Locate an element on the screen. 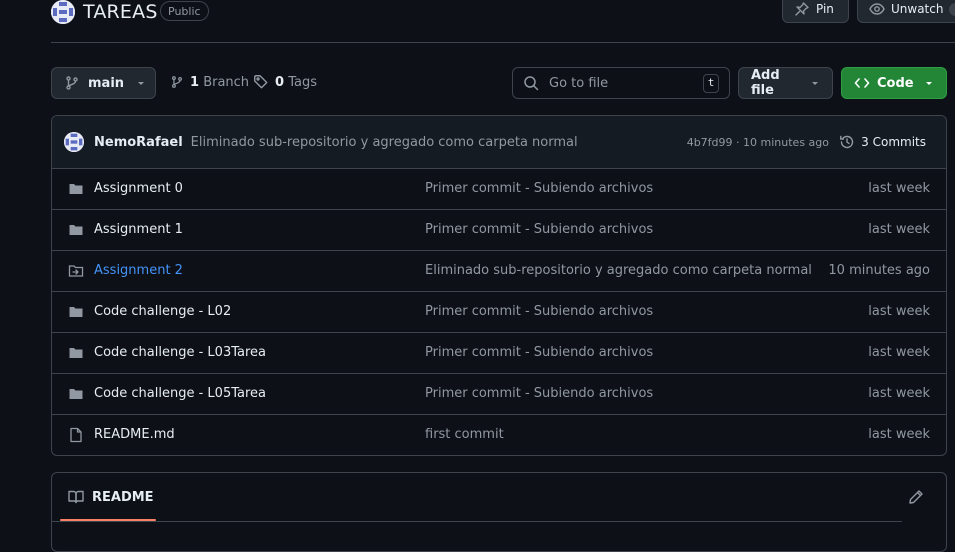 The width and height of the screenshot is (955, 552). file-icon is located at coordinates (76, 435).